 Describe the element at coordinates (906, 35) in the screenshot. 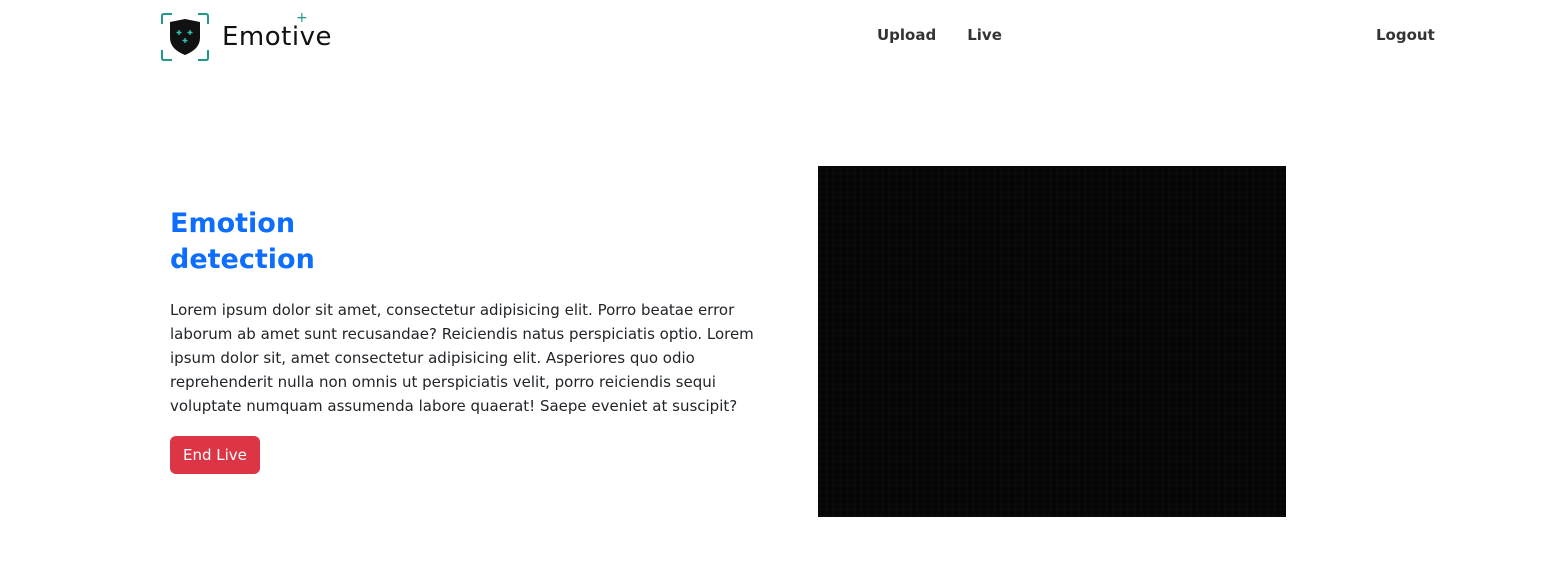

I see `nav-link-upload: Upload` at that location.